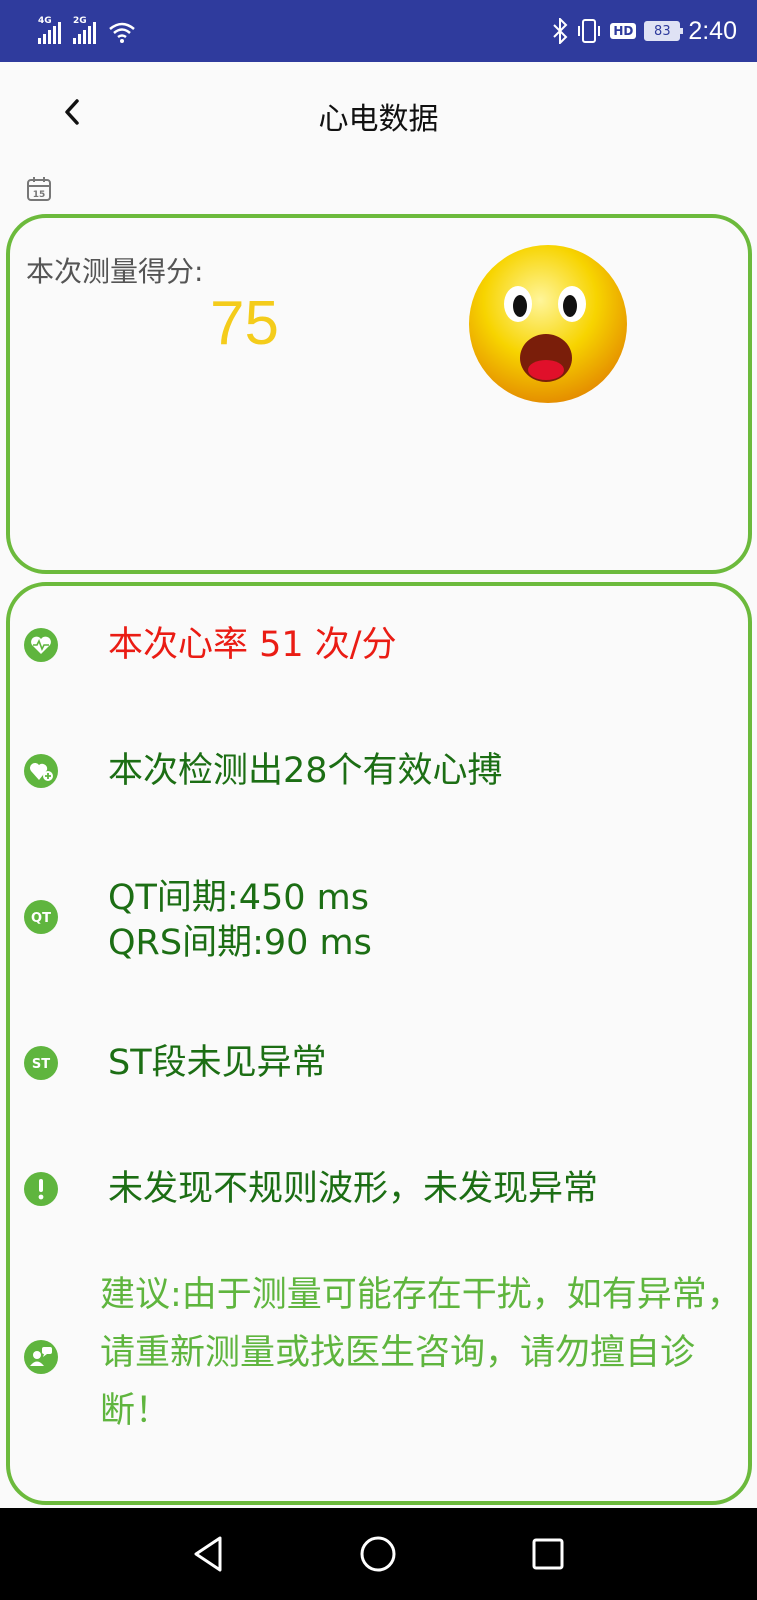 The image size is (757, 1600). What do you see at coordinates (41, 645) in the screenshot?
I see `heart-rate-icon` at bounding box center [41, 645].